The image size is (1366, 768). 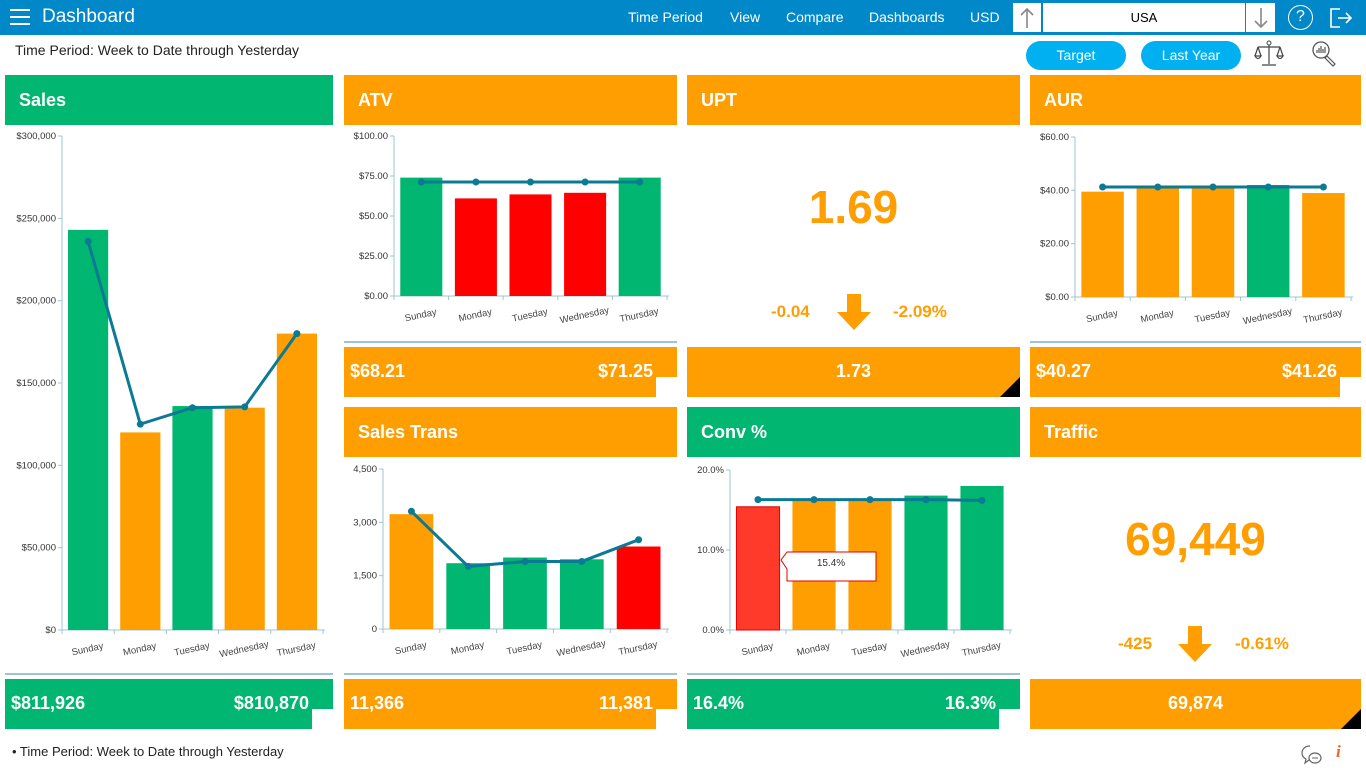 I want to click on target-button: Target, so click(x=1076, y=55).